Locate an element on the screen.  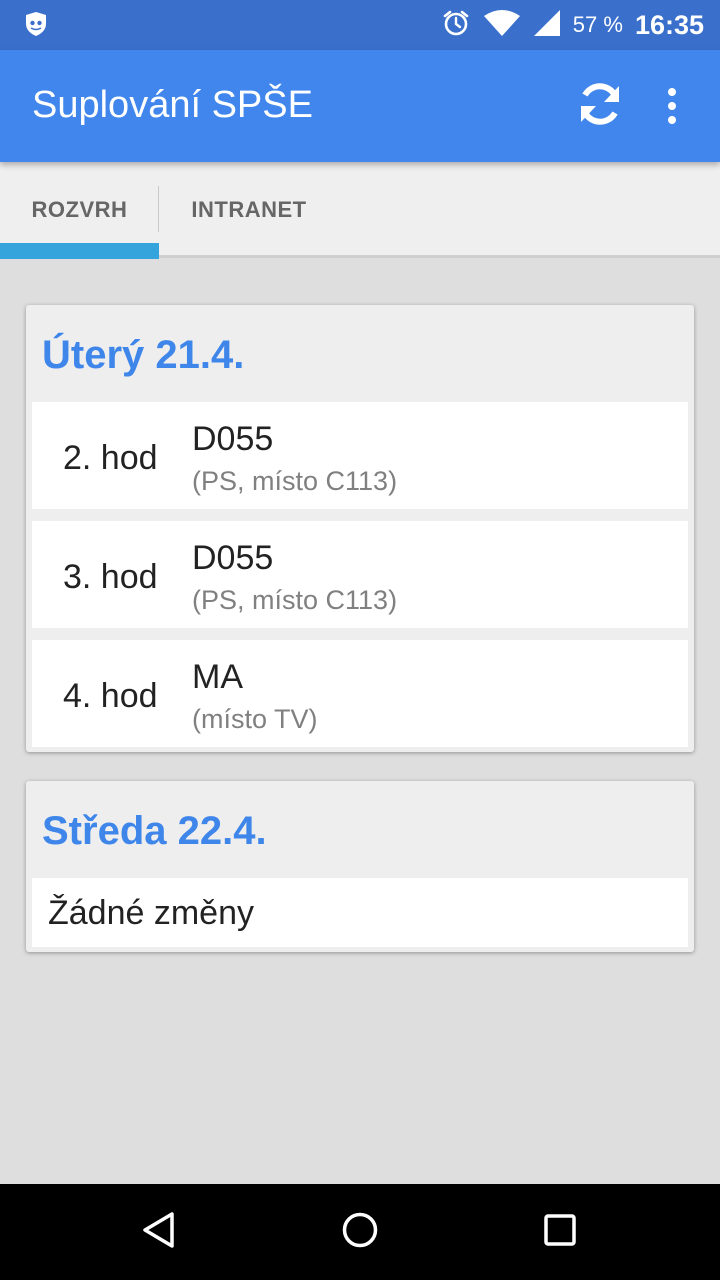
refresh-icon is located at coordinates (600, 106).